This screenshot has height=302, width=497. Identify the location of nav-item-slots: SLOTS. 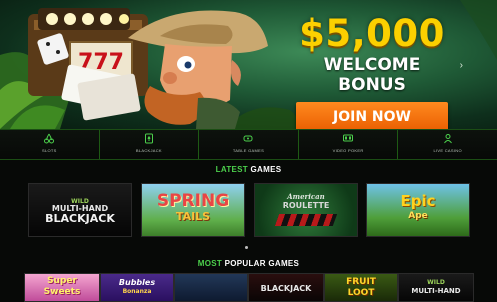
(49, 144).